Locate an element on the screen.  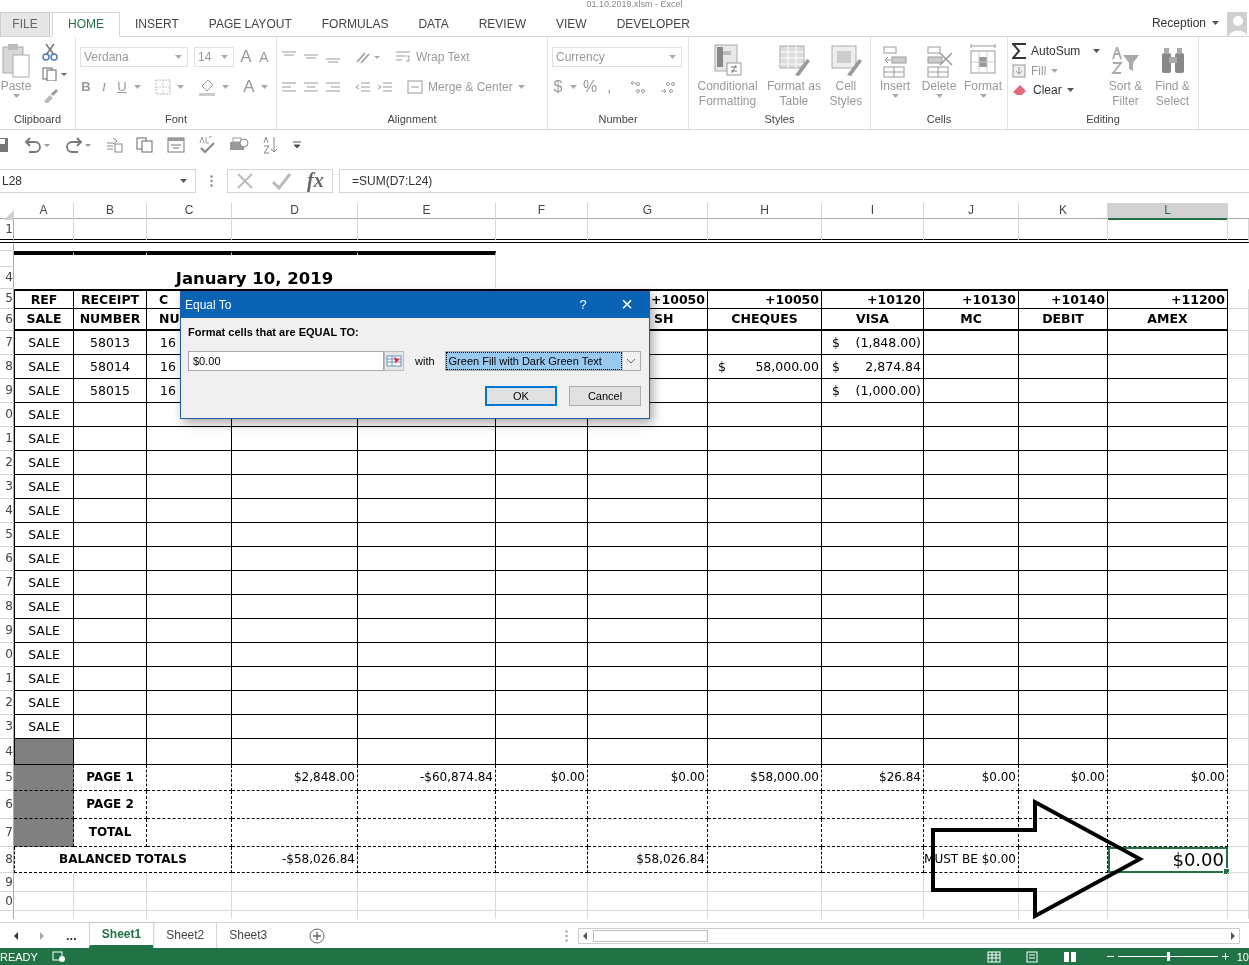
sheet-tab: Sheet1 is located at coordinates (121, 935).